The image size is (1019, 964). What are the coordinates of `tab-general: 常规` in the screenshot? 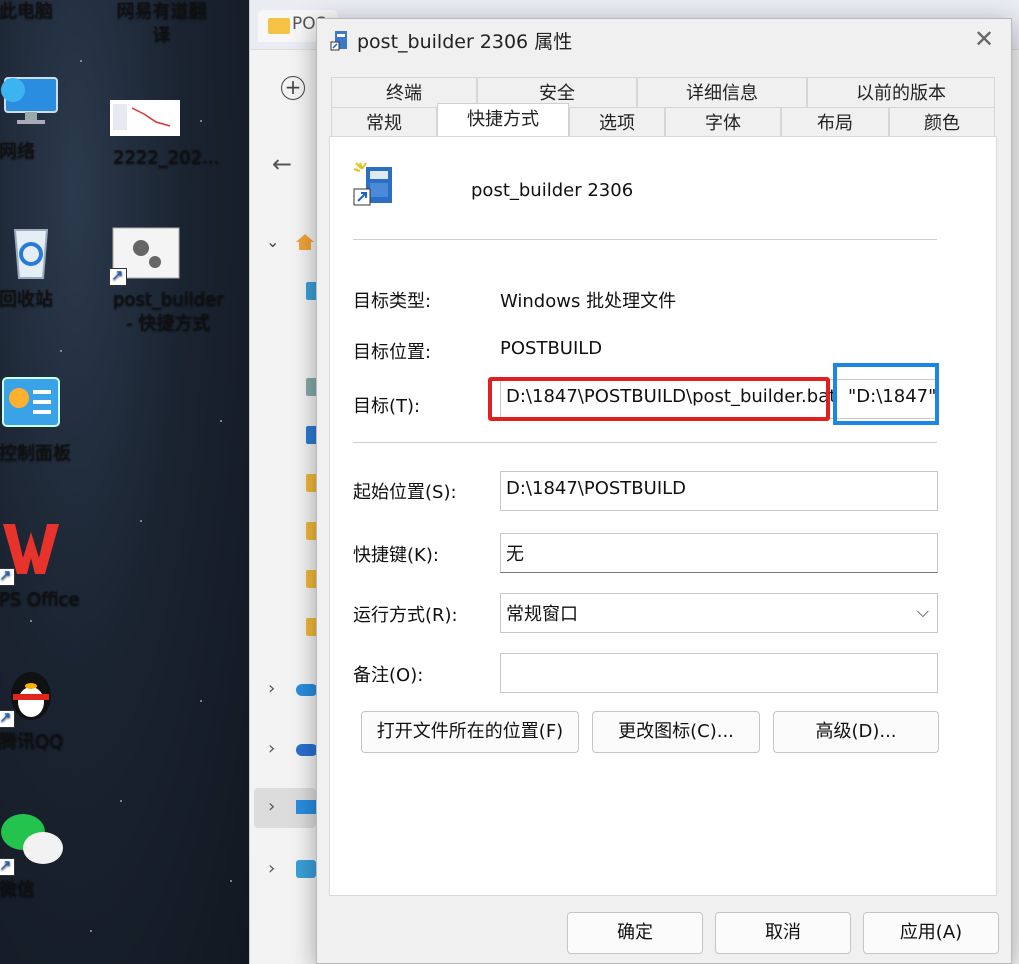 It's located at (384, 122).